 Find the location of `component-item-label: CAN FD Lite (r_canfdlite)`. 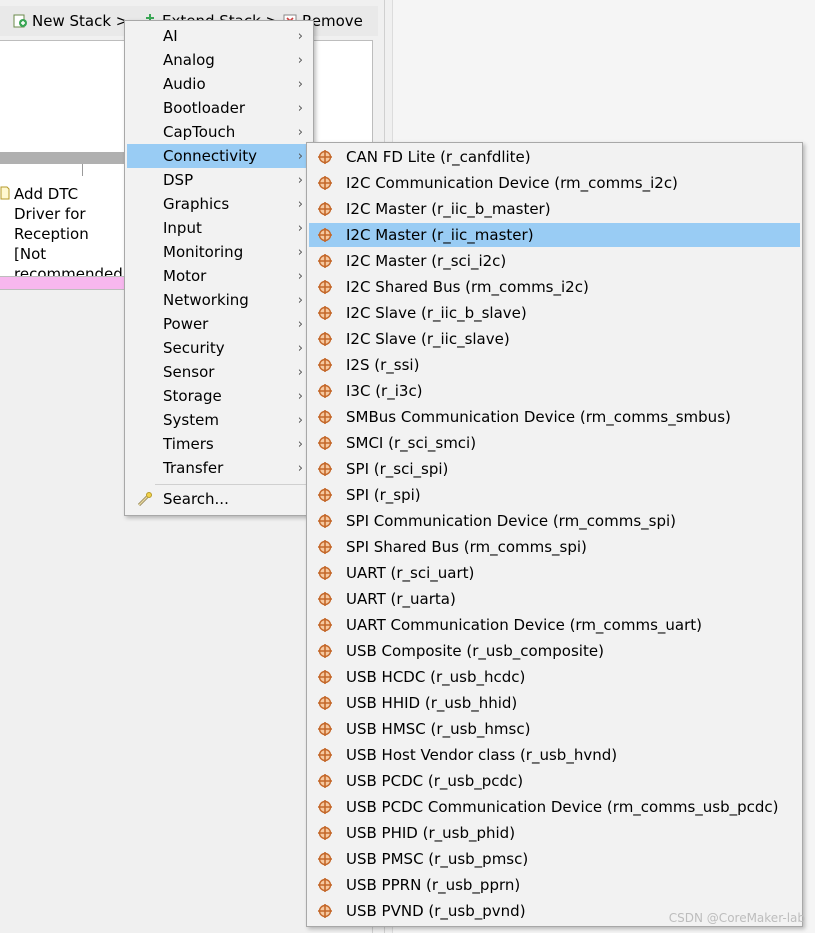

component-item-label: CAN FD Lite (r_canfdlite) is located at coordinates (438, 157).